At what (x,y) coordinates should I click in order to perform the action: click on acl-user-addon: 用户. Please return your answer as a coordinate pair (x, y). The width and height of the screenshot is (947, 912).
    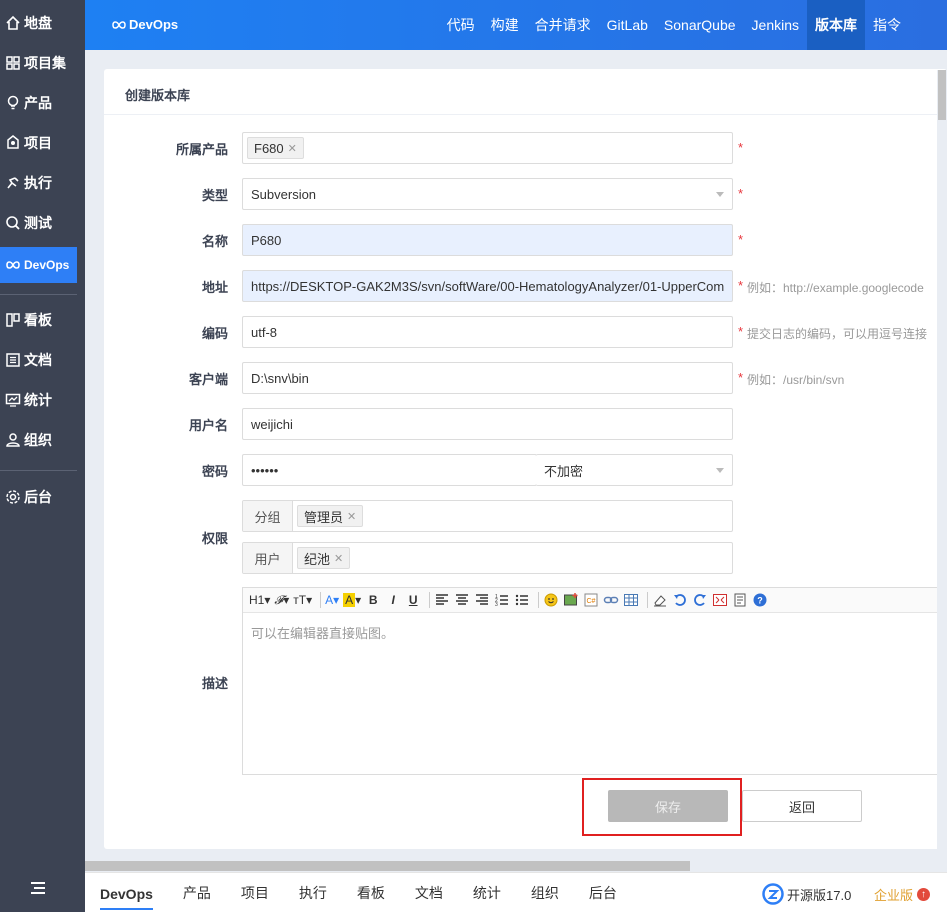
    Looking at the image, I should click on (268, 558).